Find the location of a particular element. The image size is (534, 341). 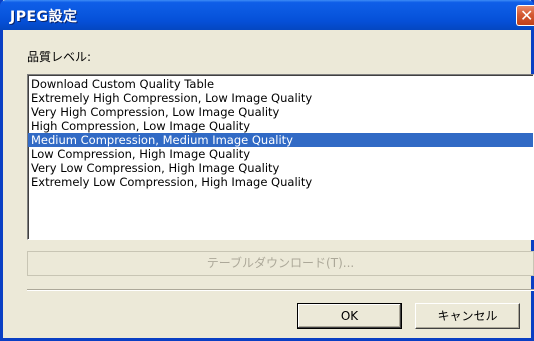

window-title: JPEG設定 is located at coordinates (44, 17).